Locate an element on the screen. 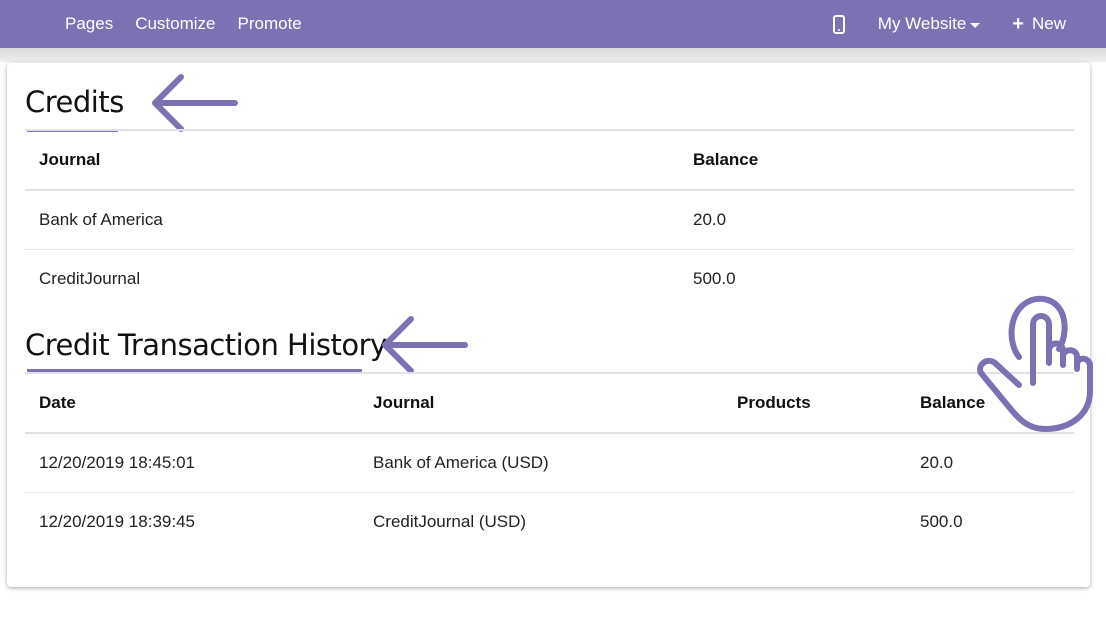 The height and width of the screenshot is (622, 1106). credits-balance-cell: 20.0 is located at coordinates (876, 220).